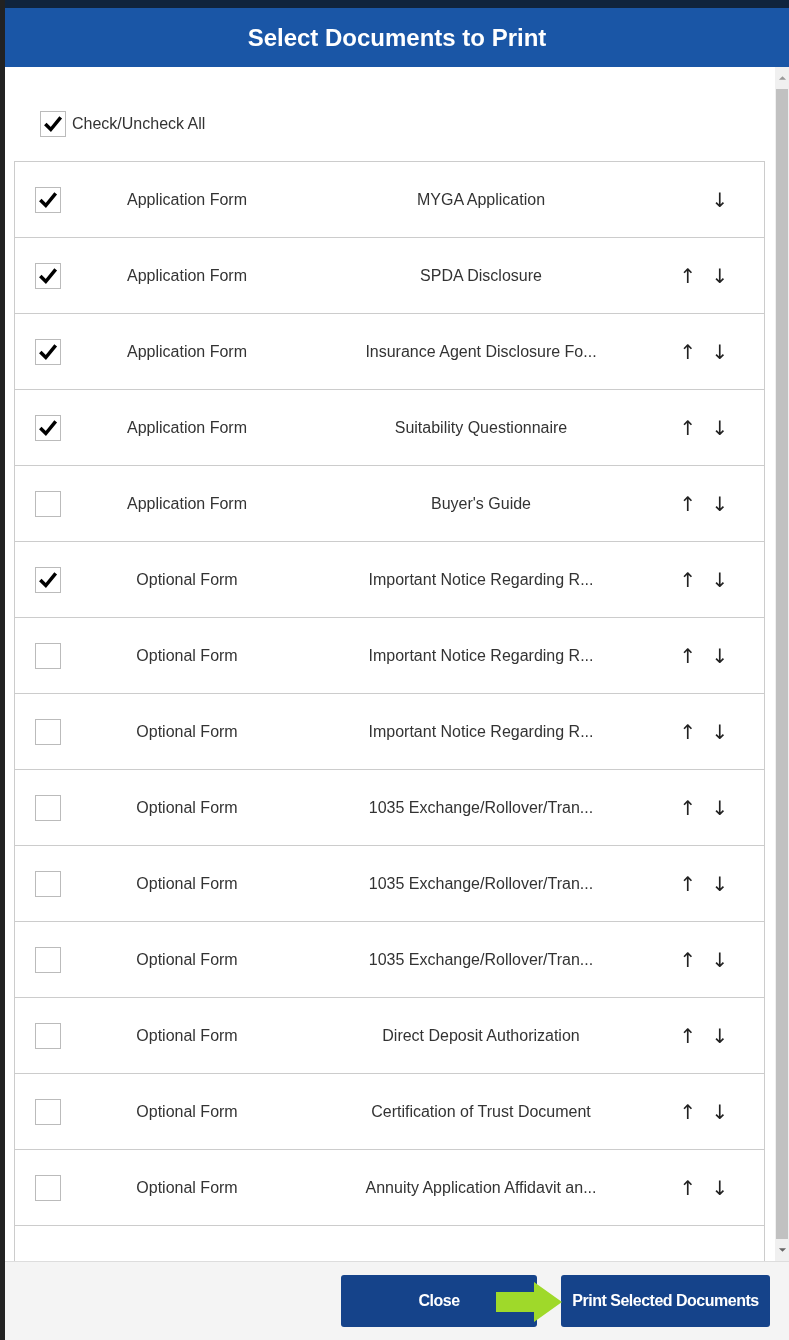  Describe the element at coordinates (481, 427) in the screenshot. I see `document-name: Suitability Questionnaire` at that location.